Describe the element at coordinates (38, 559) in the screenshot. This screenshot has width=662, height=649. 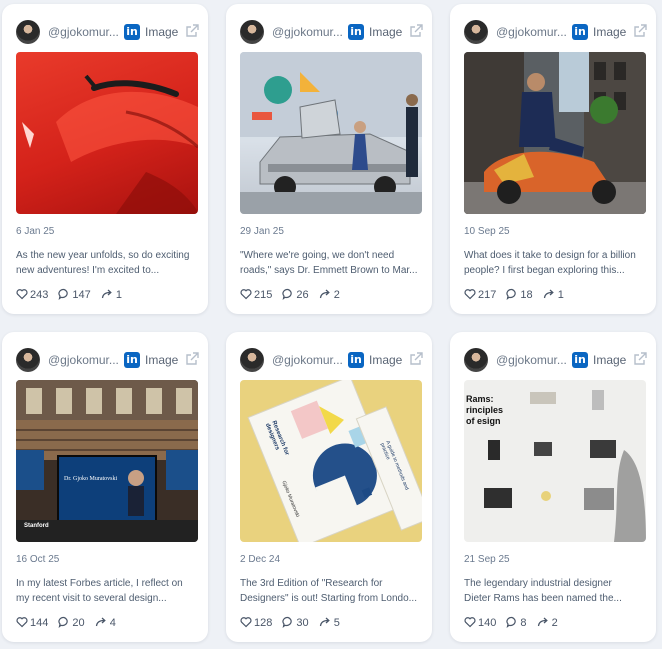
I see `post-date: 16 Oct 25` at that location.